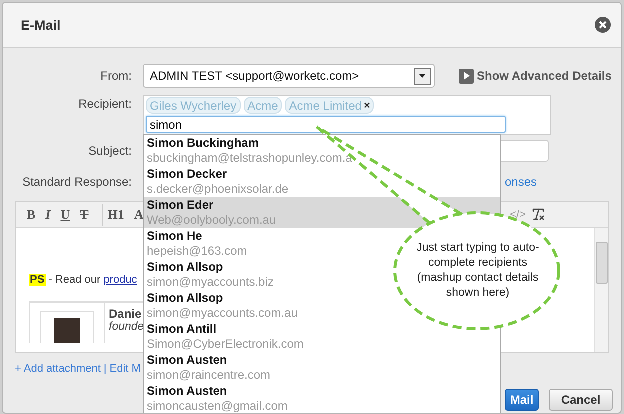 Image resolution: width=624 pixels, height=414 pixels. I want to click on play-icon, so click(466, 76).